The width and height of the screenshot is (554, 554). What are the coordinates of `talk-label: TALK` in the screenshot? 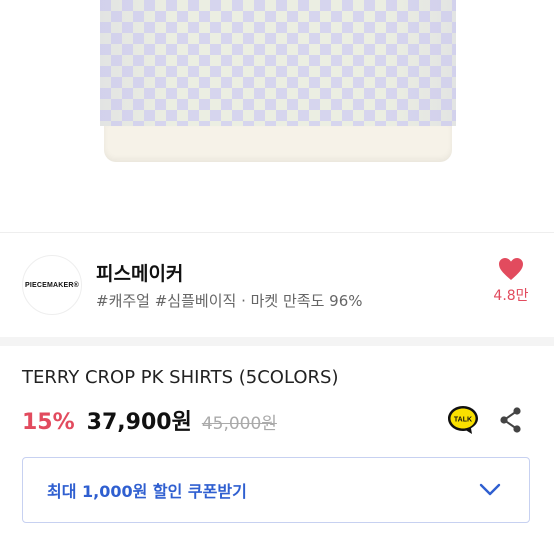 It's located at (463, 420).